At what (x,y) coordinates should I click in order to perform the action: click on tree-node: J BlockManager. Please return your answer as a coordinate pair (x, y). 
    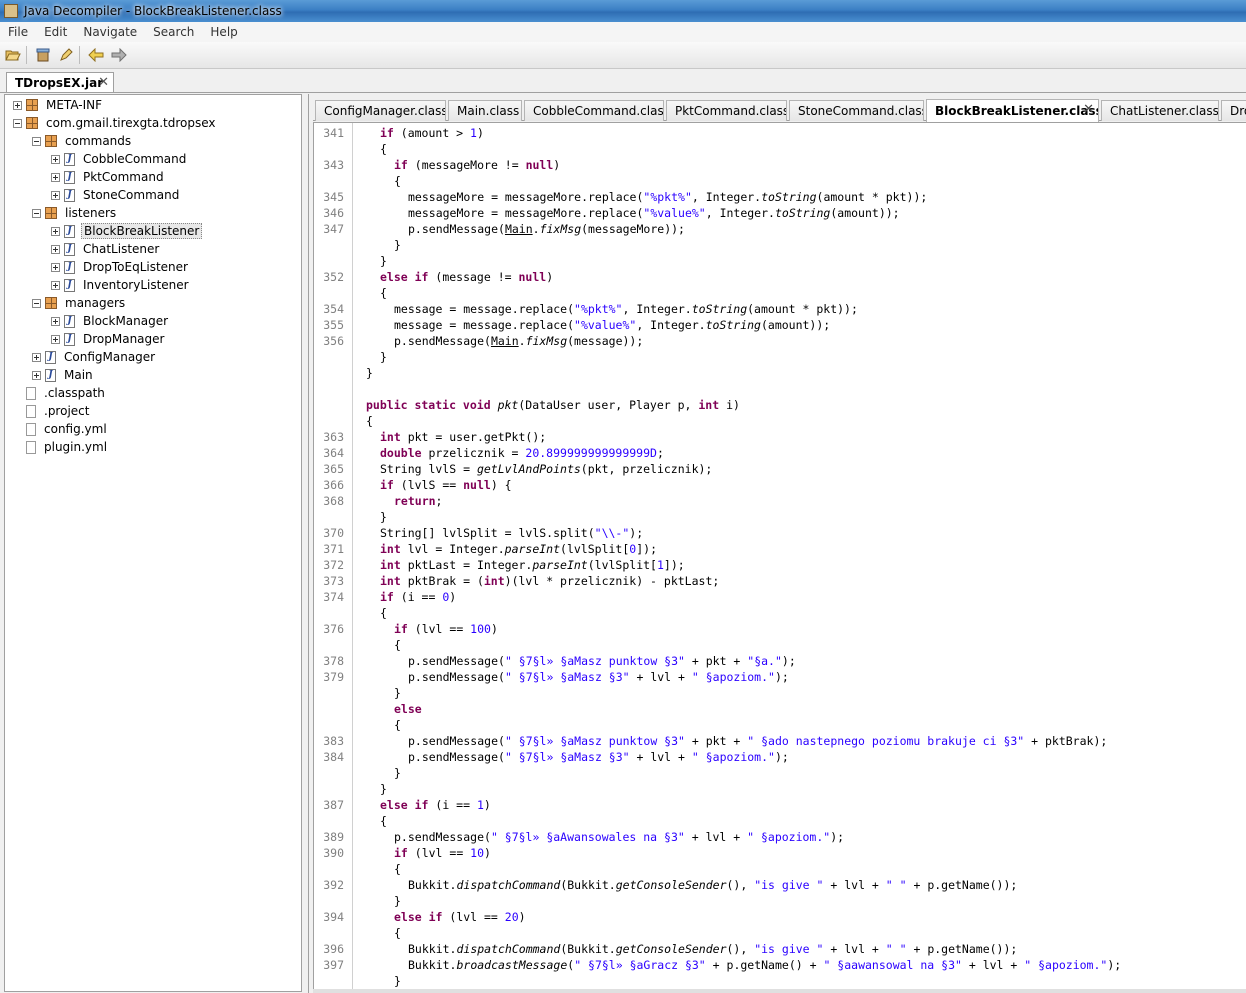
    Looking at the image, I should click on (110, 321).